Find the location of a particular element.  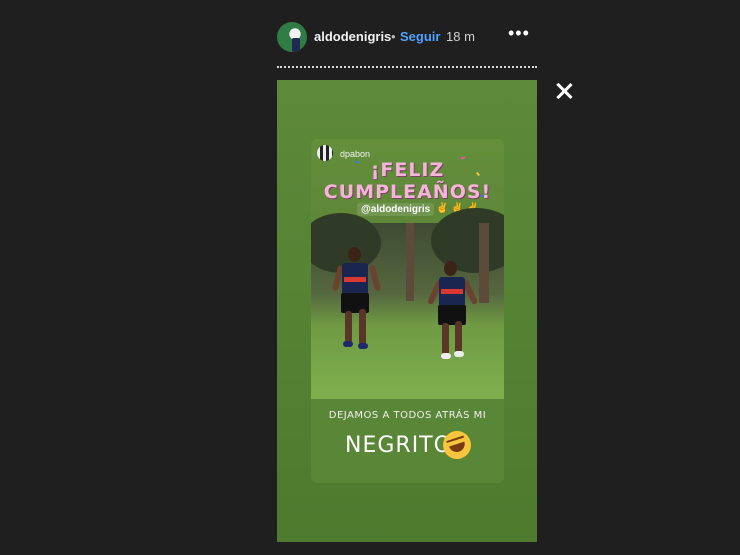

close-icon is located at coordinates (564, 91).